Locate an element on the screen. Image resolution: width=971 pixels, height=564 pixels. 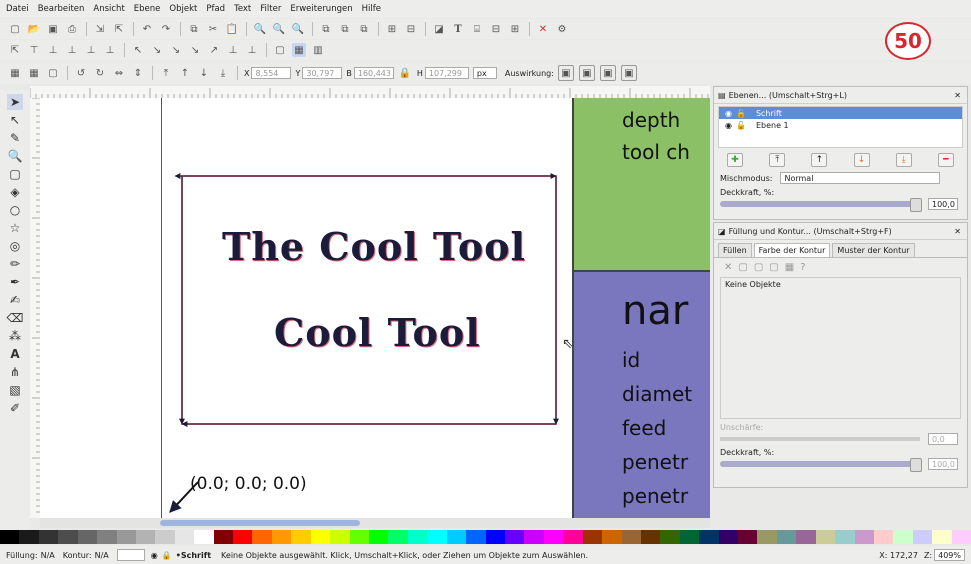
lower-icon: ↓ is located at coordinates (204, 73).